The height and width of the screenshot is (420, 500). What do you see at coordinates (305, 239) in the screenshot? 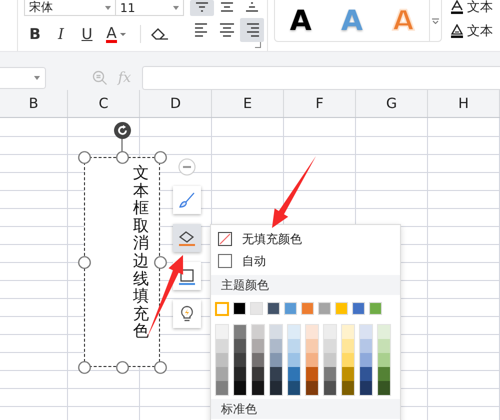
I see `menu-item: 无填充颜色` at bounding box center [305, 239].